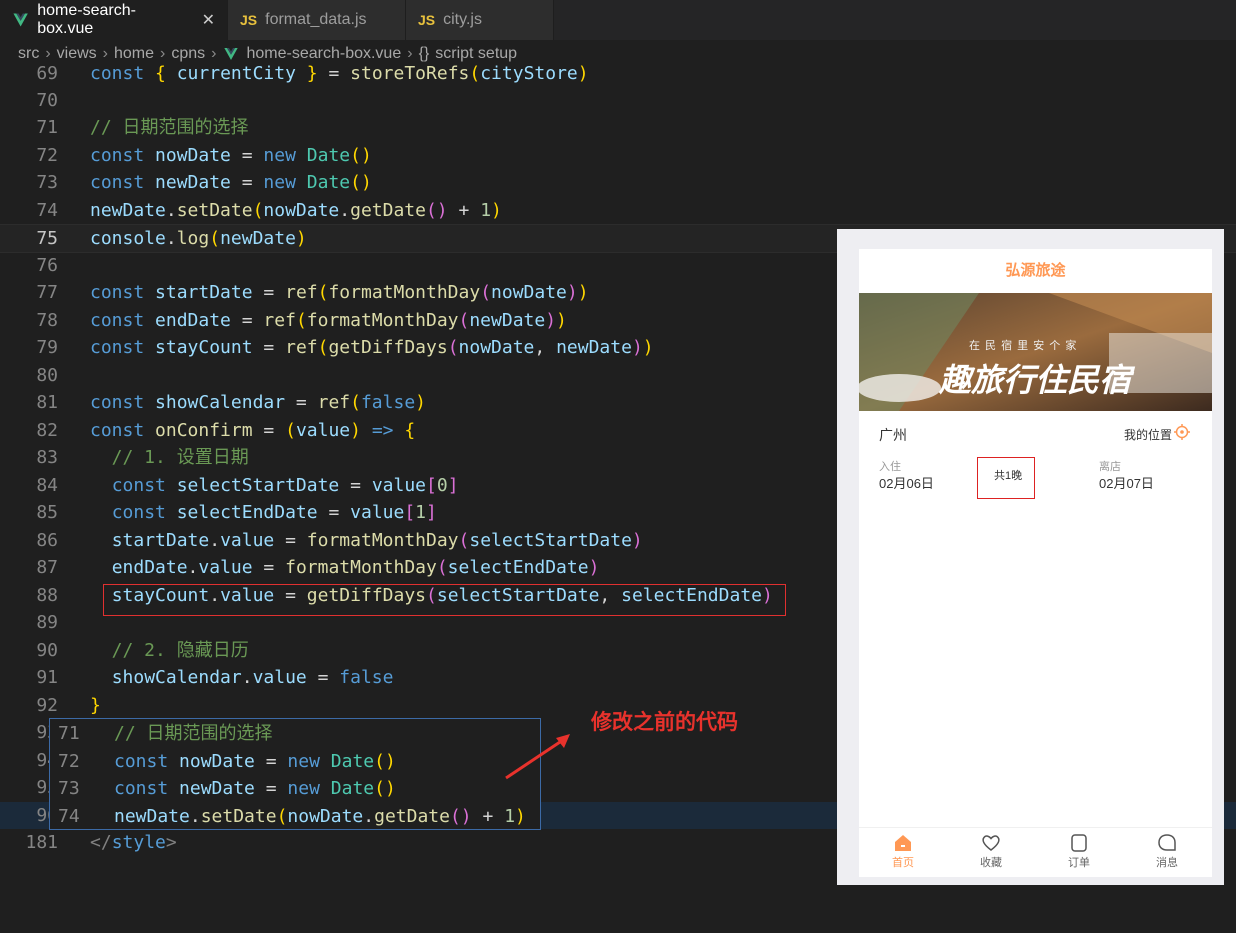  I want to click on line-number: 76, so click(47, 265).